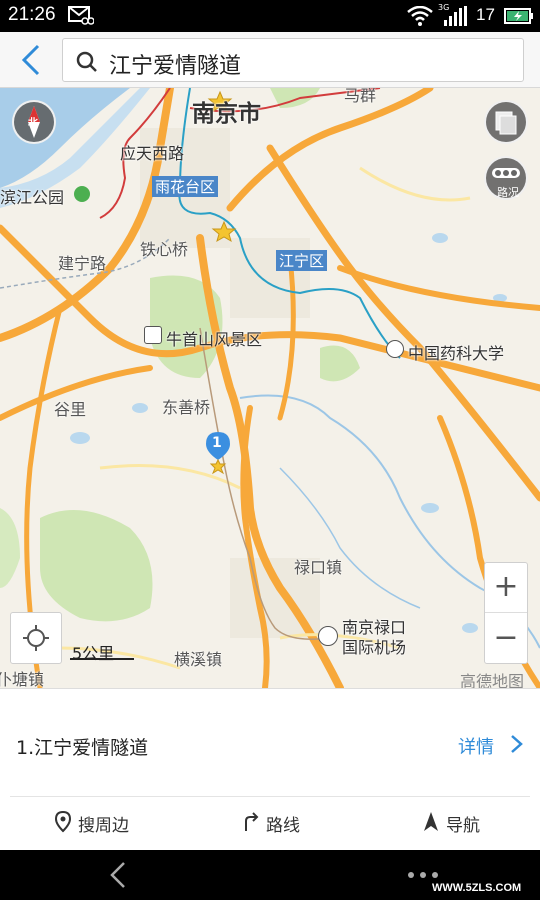  What do you see at coordinates (395, 349) in the screenshot?
I see `university-icon` at bounding box center [395, 349].